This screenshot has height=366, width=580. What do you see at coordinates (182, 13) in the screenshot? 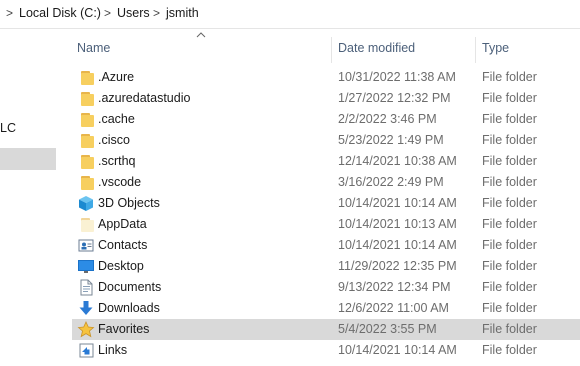
I see `breadcrumb-jsmith: jsmith` at bounding box center [182, 13].